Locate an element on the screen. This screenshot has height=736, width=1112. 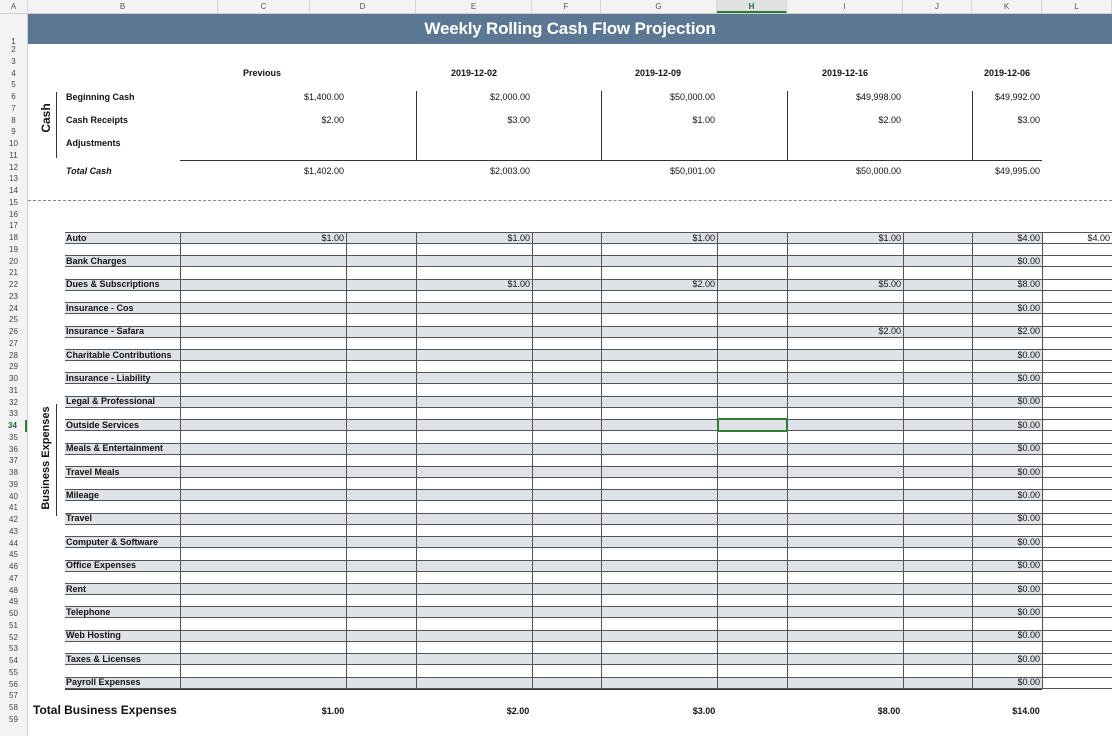
total-cash-value: $50,000.00 is located at coordinates (846, 171).